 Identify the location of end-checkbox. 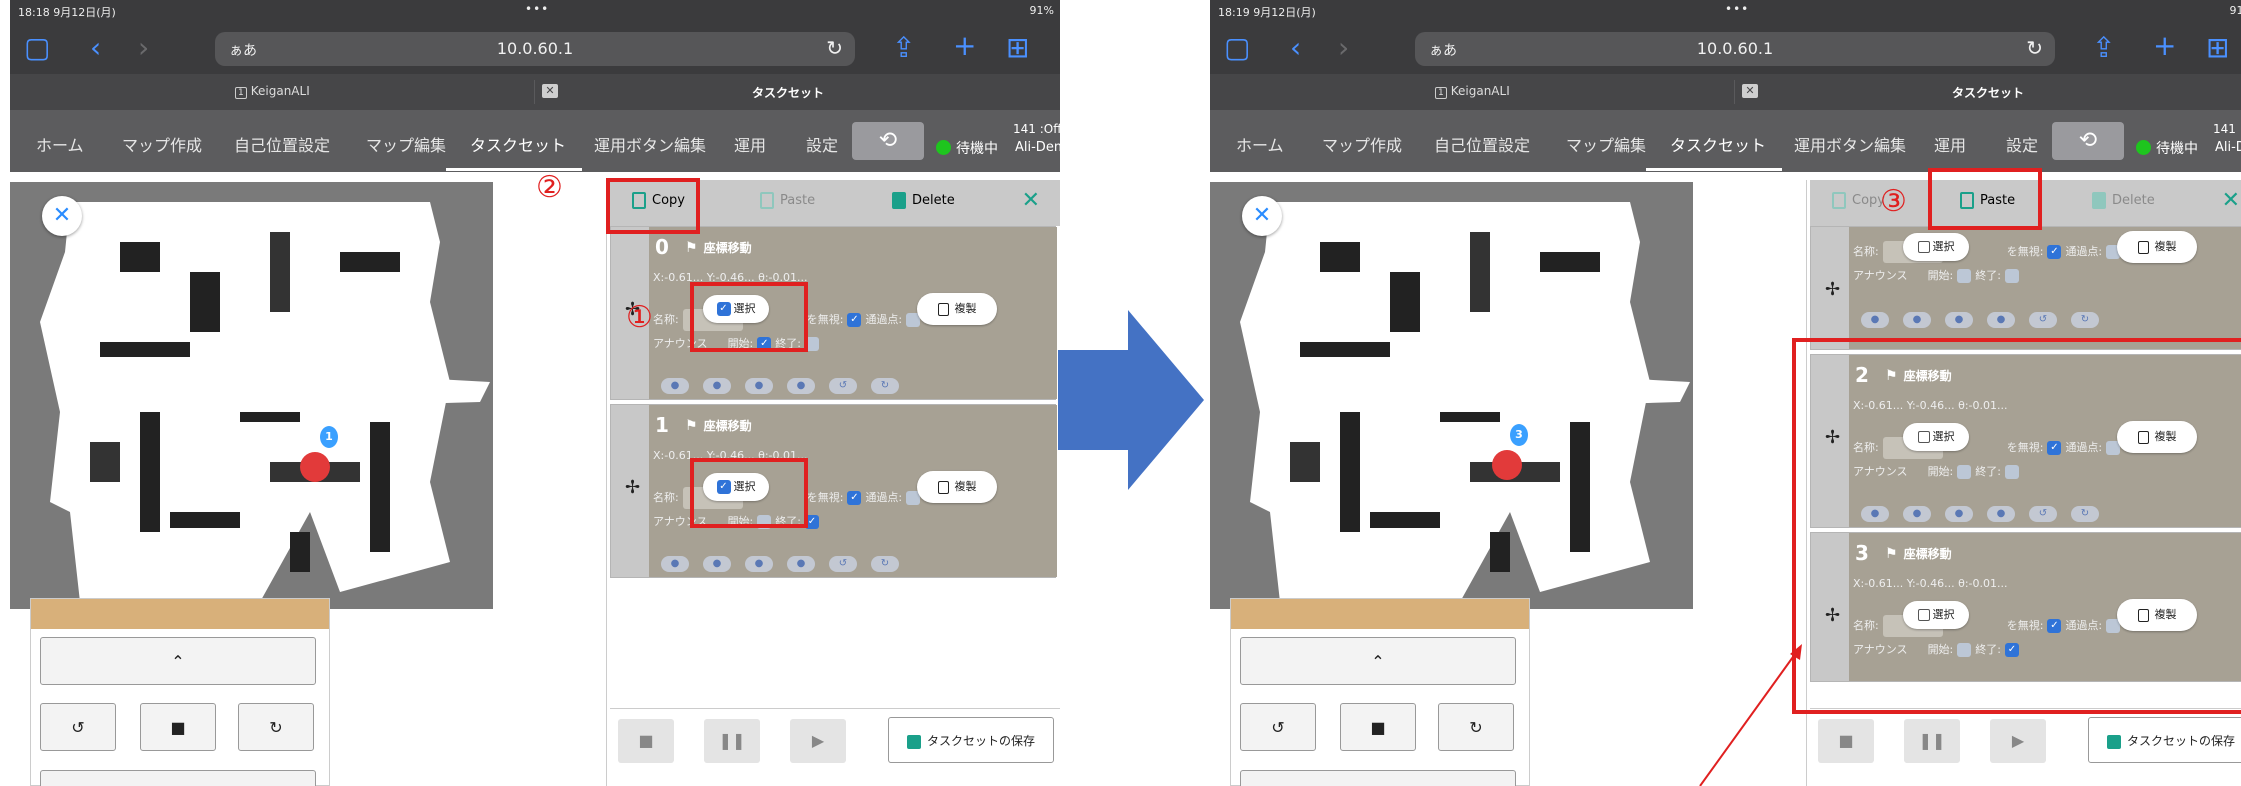
(2012, 276).